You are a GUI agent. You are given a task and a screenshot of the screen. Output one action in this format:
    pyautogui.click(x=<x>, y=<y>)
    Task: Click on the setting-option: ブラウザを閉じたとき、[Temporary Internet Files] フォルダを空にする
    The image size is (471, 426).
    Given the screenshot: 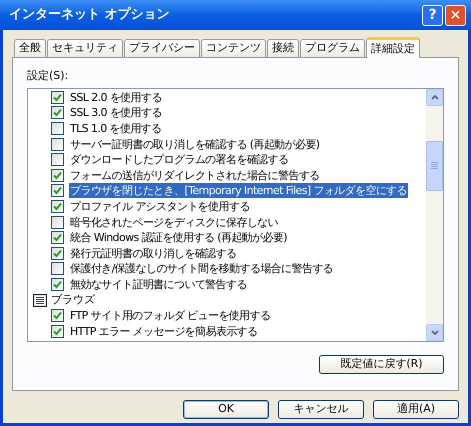 What is the action you would take?
    pyautogui.click(x=238, y=190)
    